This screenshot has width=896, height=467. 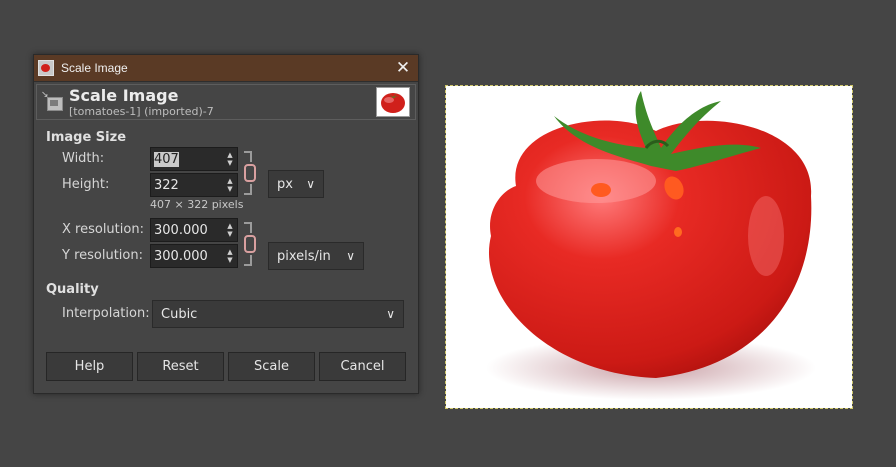 I want to click on gimp-tomato-icon, so click(x=46, y=68).